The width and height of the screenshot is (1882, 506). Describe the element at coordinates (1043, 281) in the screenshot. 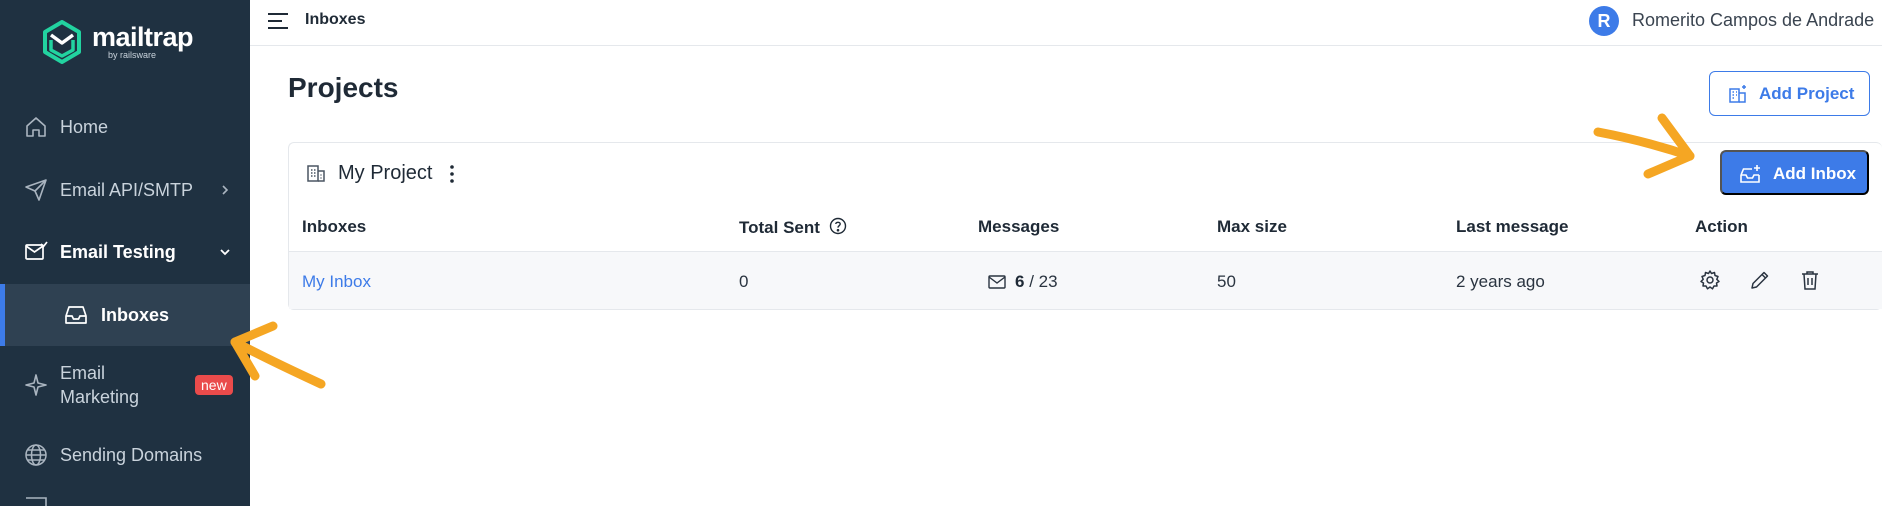

I see `messages-total: / 23` at that location.